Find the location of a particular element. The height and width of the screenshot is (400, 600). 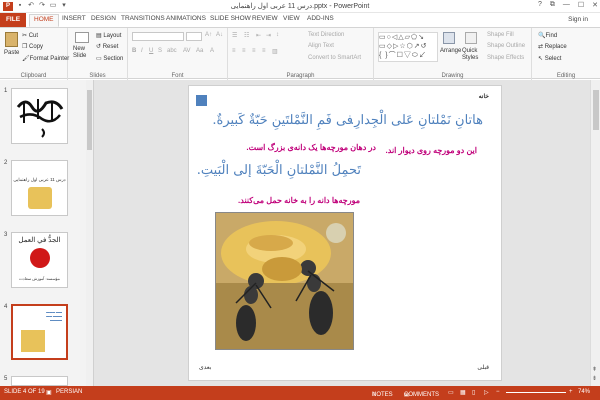

change-case-icon: Aa is located at coordinates (199, 51).